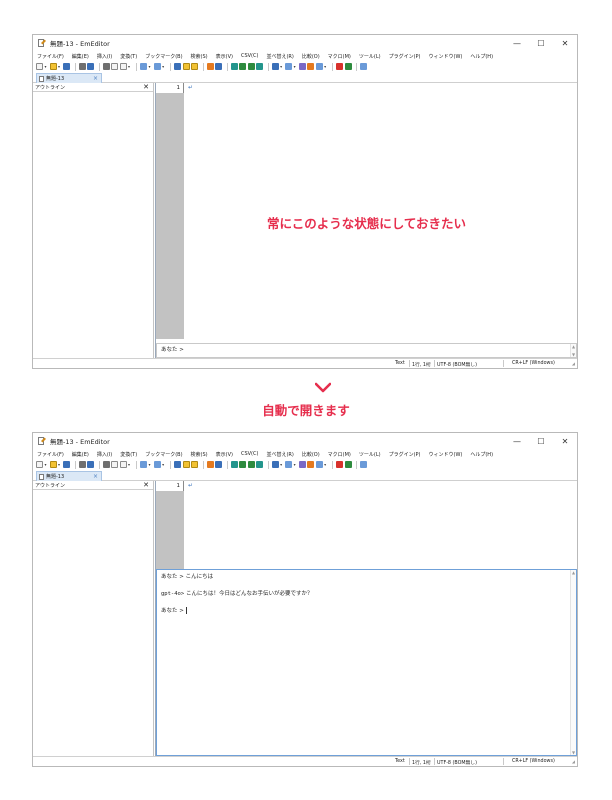 Image resolution: width=612 pixels, height=800 pixels. What do you see at coordinates (364, 464) in the screenshot?
I see `link-icon` at bounding box center [364, 464].